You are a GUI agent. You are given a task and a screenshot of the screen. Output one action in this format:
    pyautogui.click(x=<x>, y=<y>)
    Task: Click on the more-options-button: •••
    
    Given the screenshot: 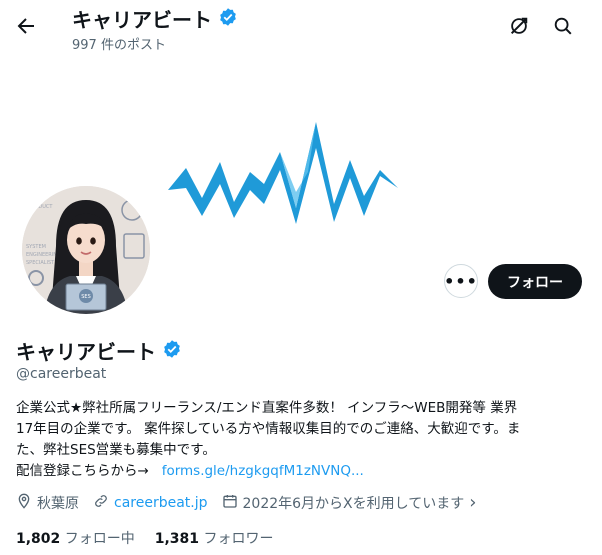 What is the action you would take?
    pyautogui.click(x=461, y=281)
    